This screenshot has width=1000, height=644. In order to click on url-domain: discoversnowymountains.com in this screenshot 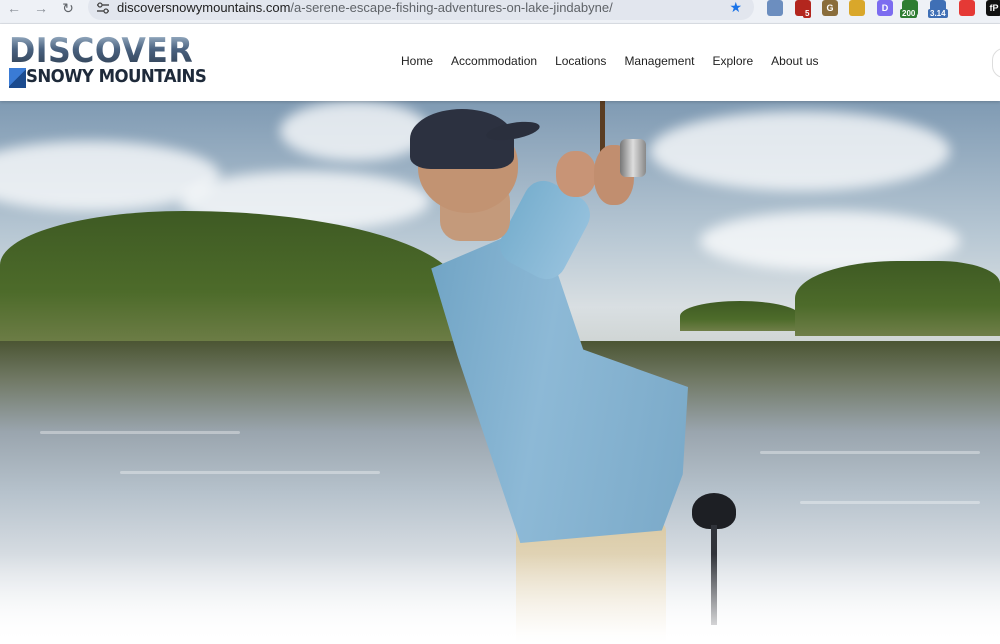, I will do `click(204, 7)`.